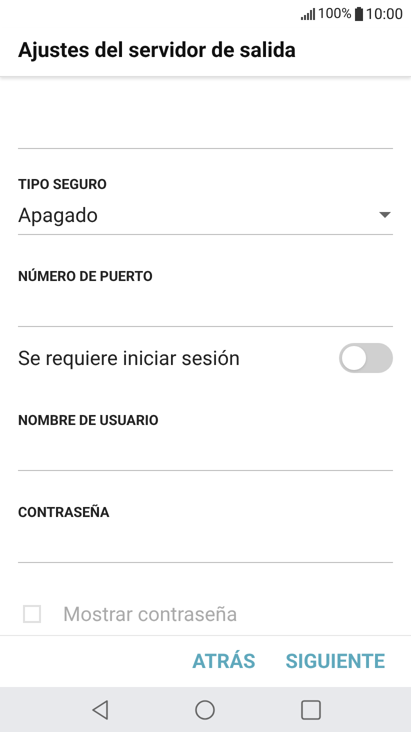 The width and height of the screenshot is (411, 732). What do you see at coordinates (335, 661) in the screenshot?
I see `footer-button: SIGUIENTE` at bounding box center [335, 661].